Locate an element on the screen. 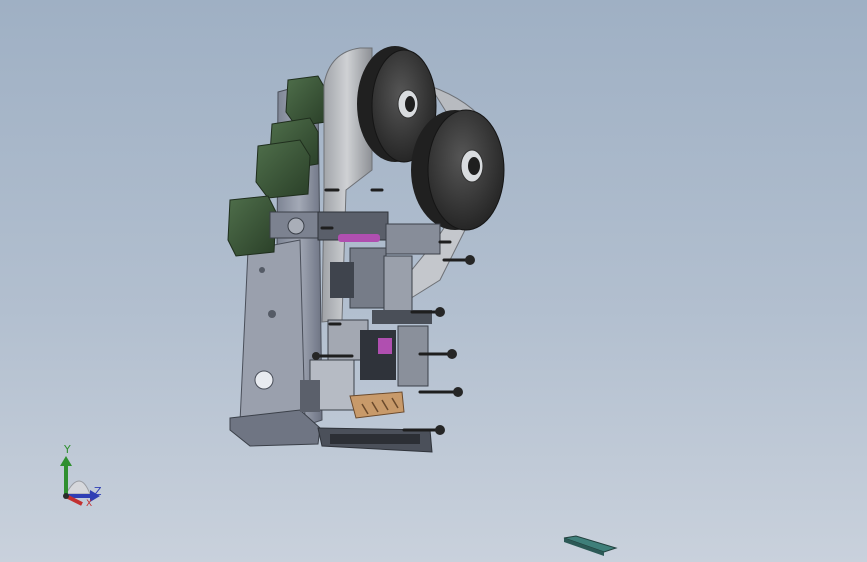  applicator-comb is located at coordinates (377, 405).